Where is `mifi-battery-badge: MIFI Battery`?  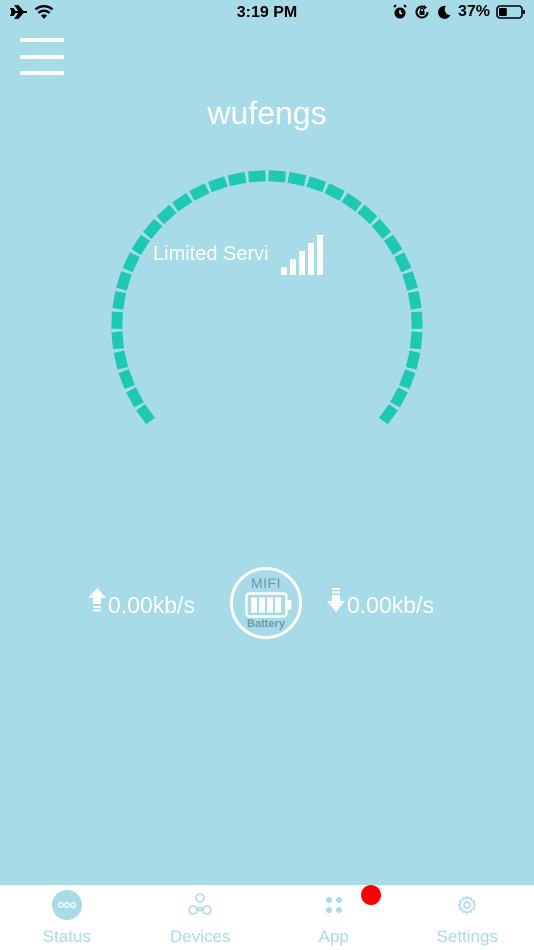 mifi-battery-badge: MIFI Battery is located at coordinates (266, 603).